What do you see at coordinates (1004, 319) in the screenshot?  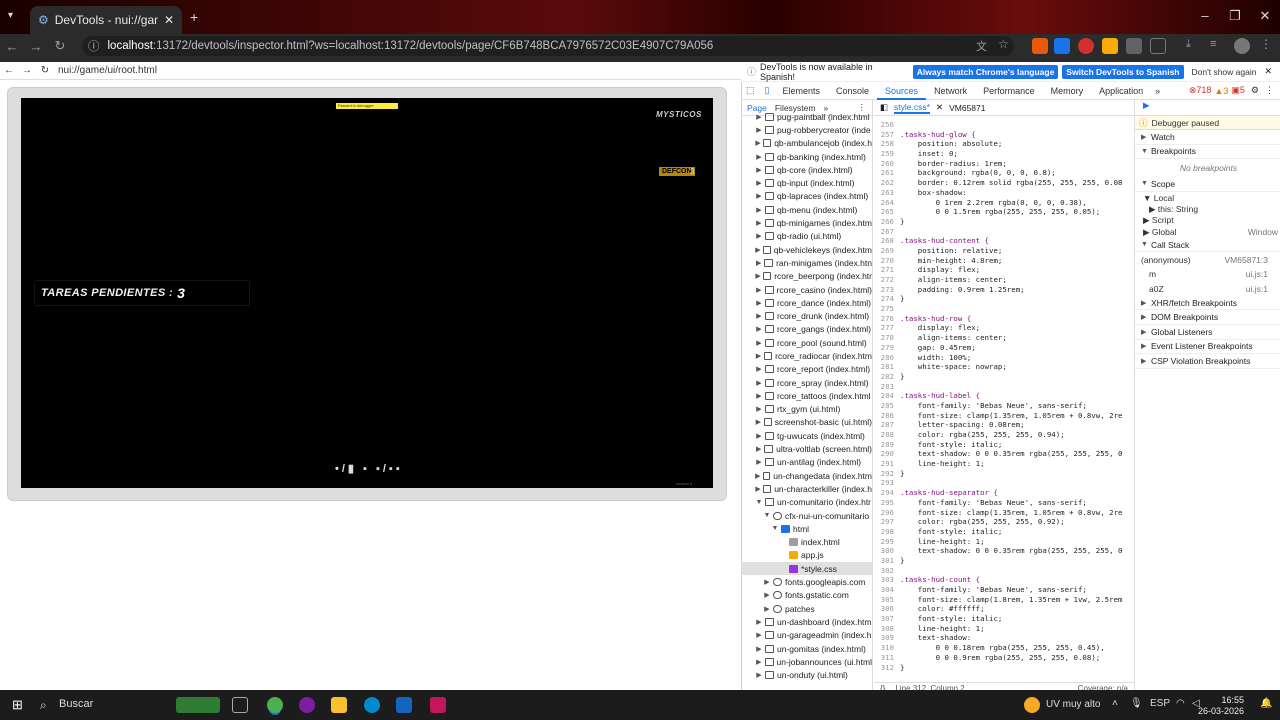 I see `code-line: 276 .tasks-hud-row {` at bounding box center [1004, 319].